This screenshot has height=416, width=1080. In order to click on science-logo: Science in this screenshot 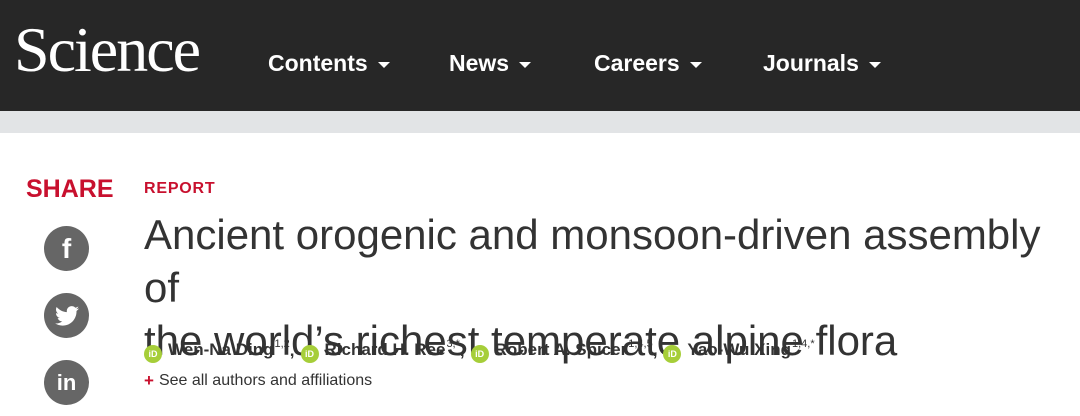, I will do `click(107, 50)`.